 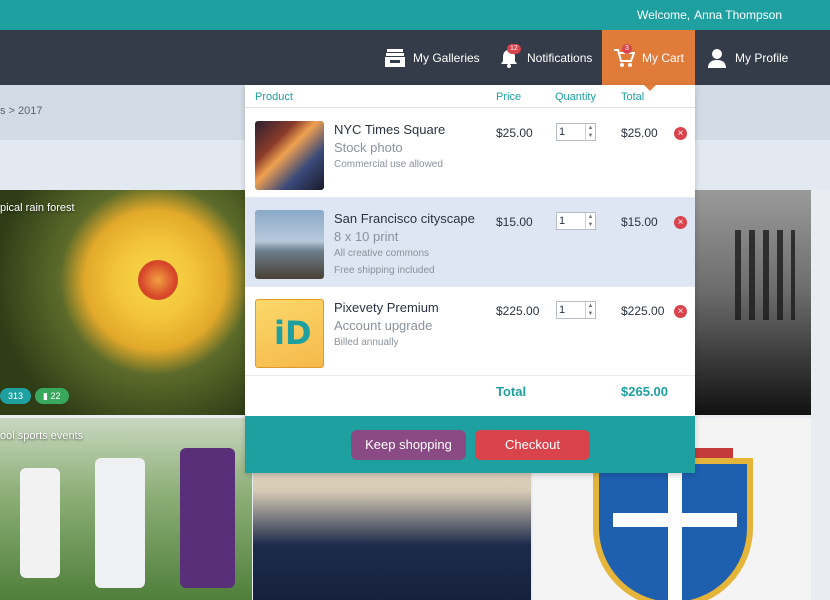 I want to click on video-count-badge: ▮ 22, so click(x=52, y=396).